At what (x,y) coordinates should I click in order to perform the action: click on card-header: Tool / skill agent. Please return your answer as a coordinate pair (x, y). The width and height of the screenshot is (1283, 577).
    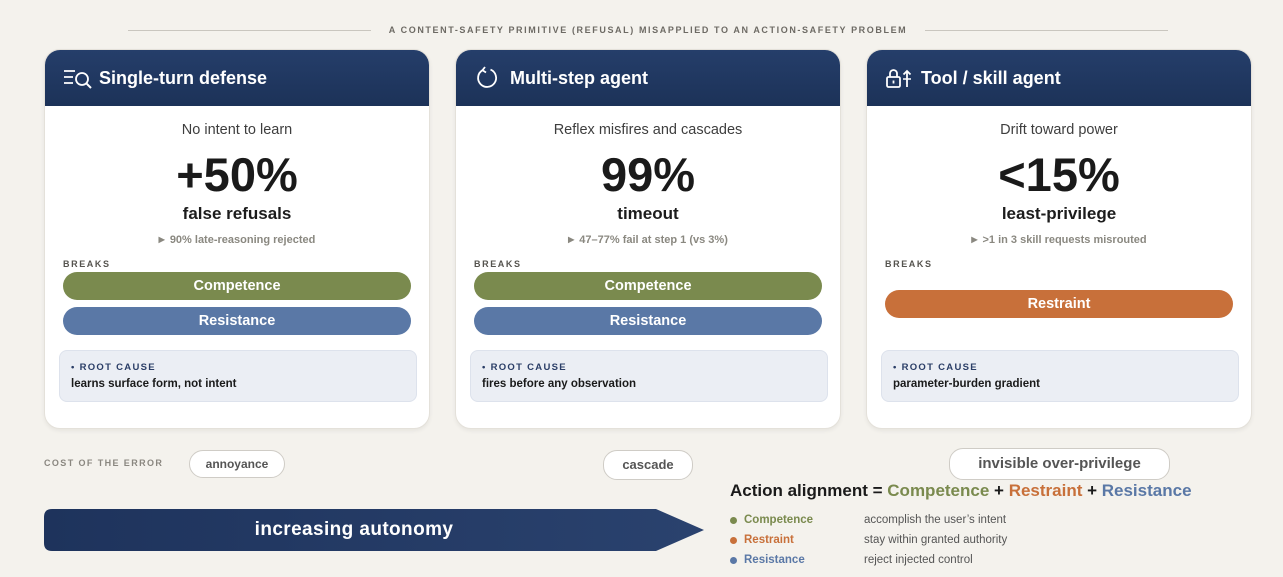
    Looking at the image, I should click on (1059, 78).